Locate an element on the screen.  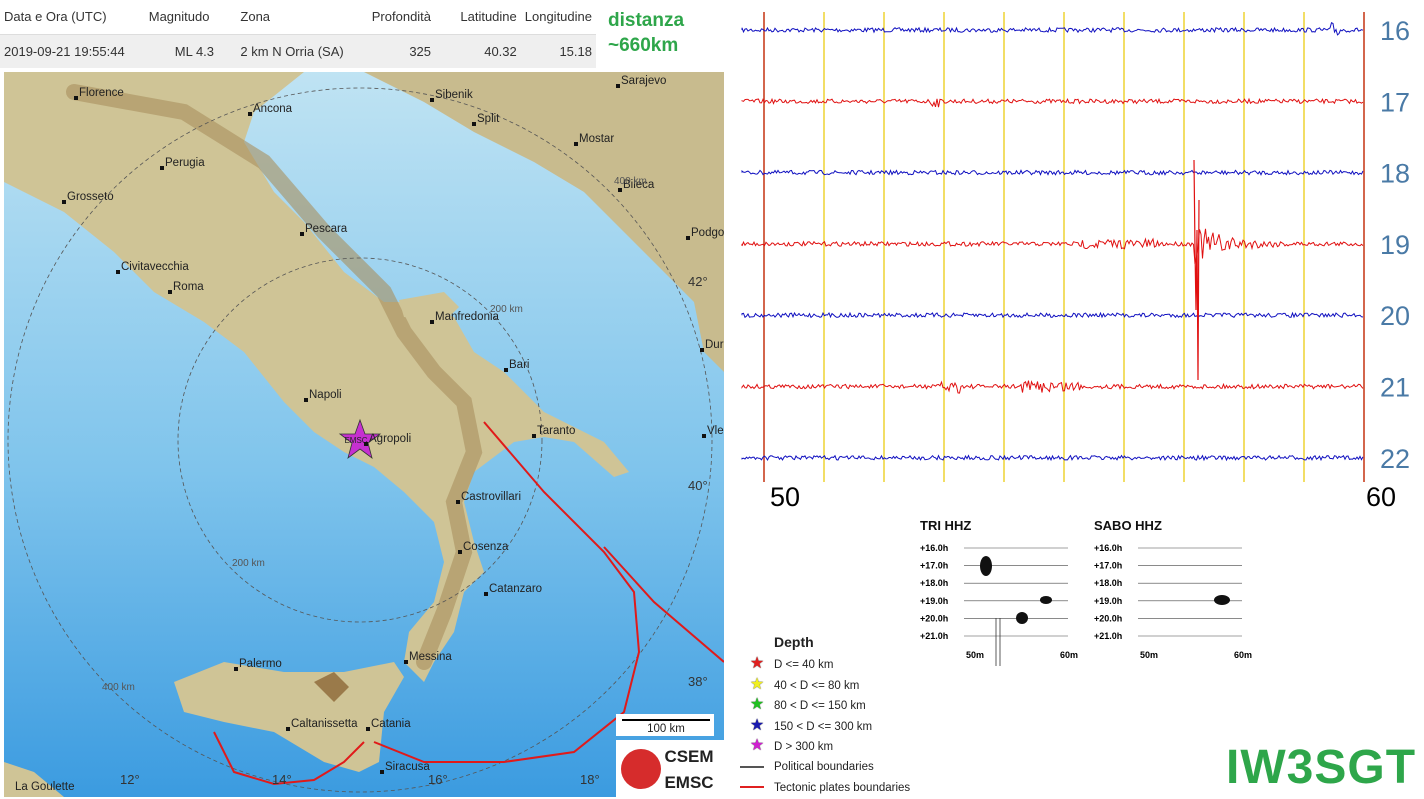
legend-label: D > 300 km is located at coordinates (804, 747).